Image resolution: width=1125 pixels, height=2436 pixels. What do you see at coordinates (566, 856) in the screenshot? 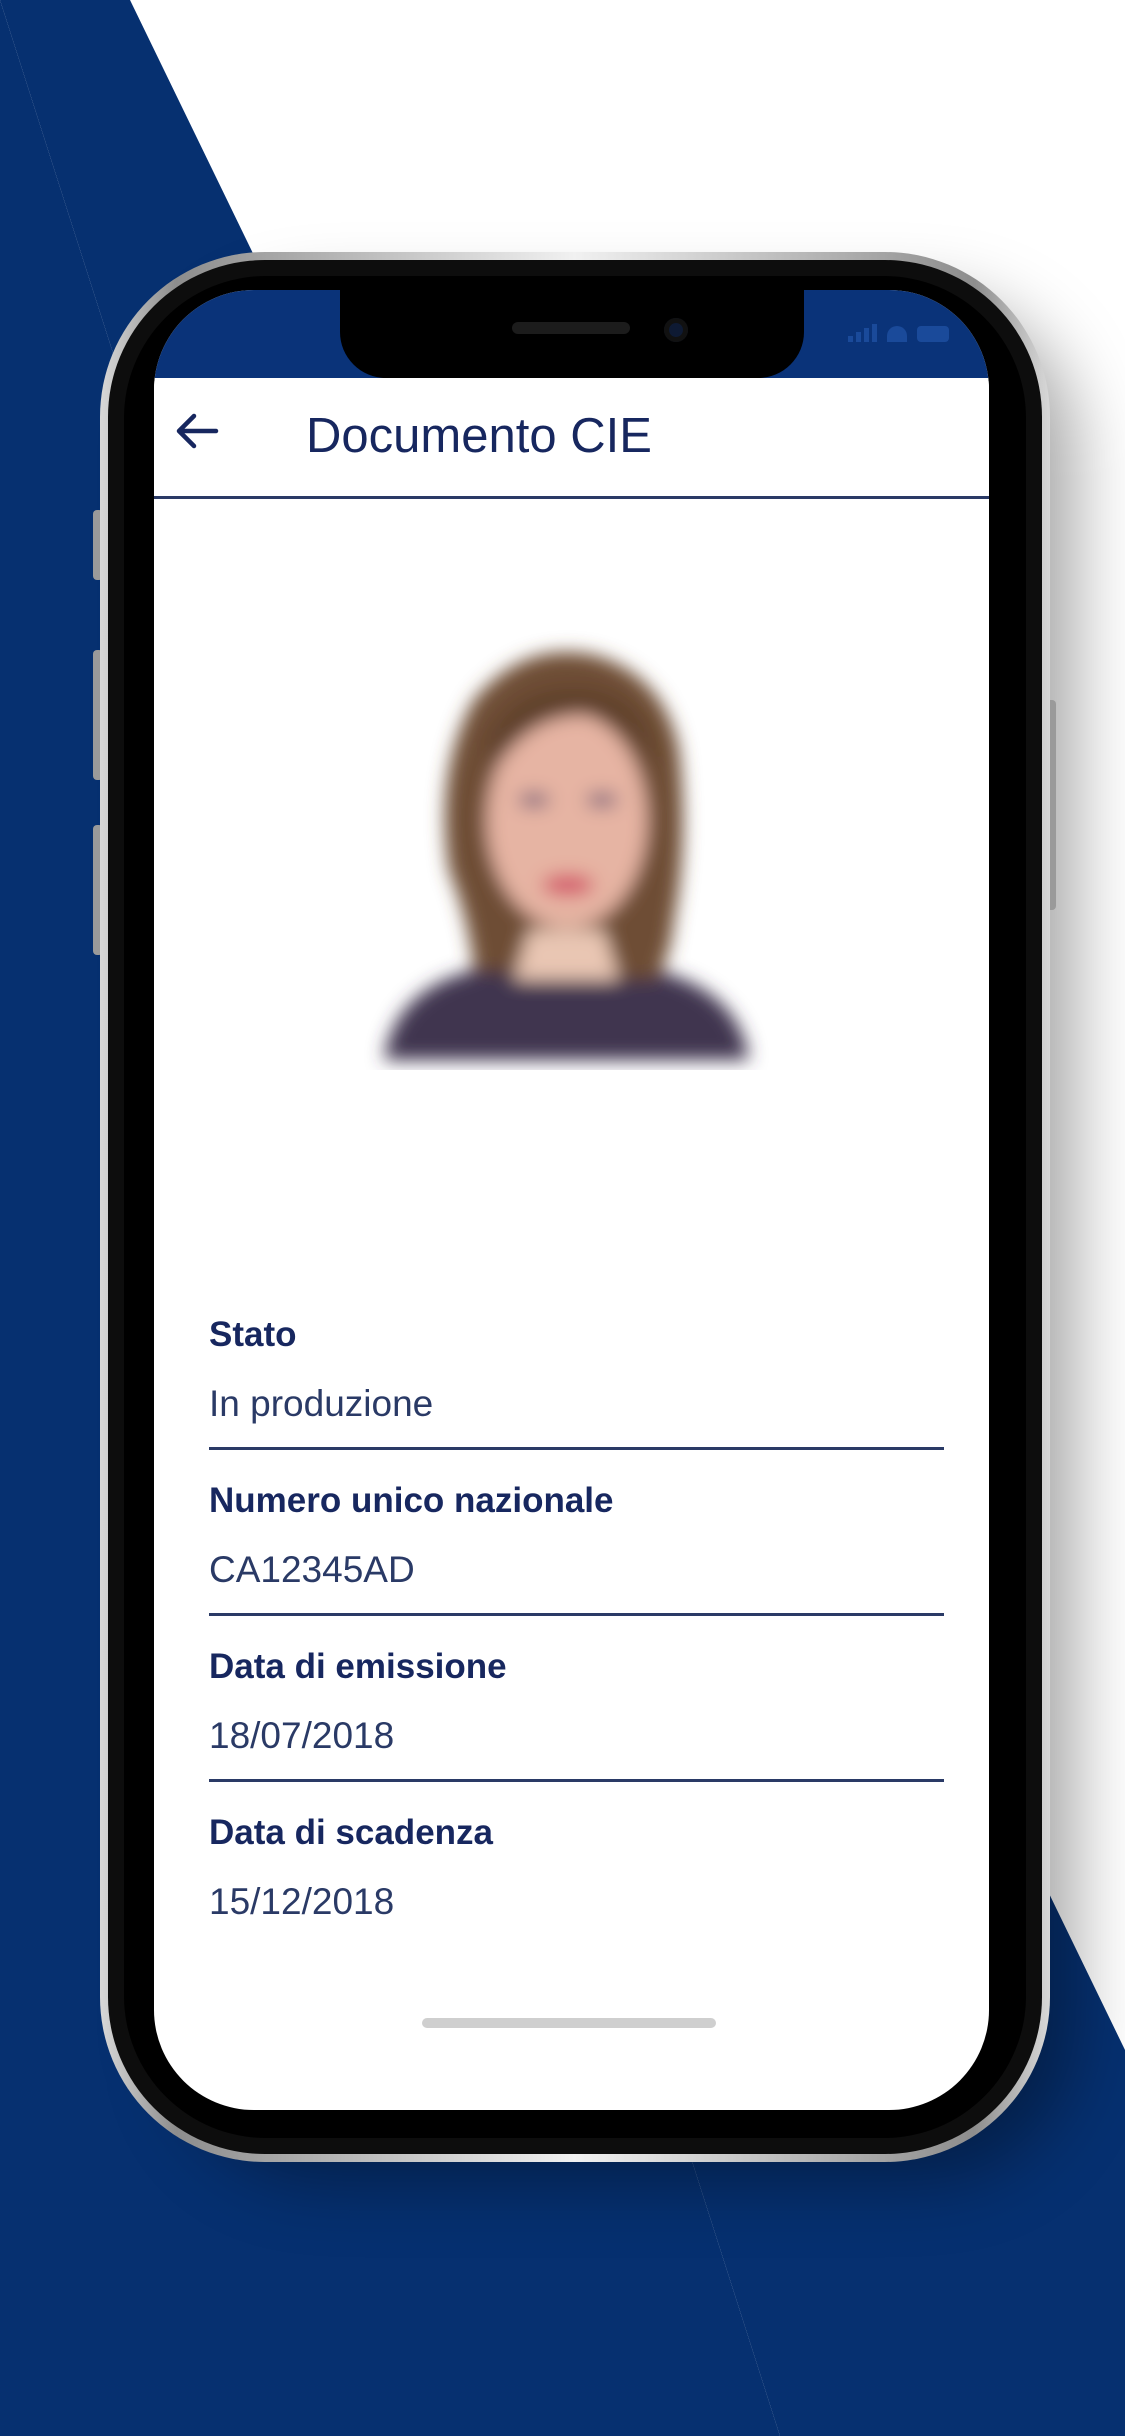
I see `id-photo` at bounding box center [566, 856].